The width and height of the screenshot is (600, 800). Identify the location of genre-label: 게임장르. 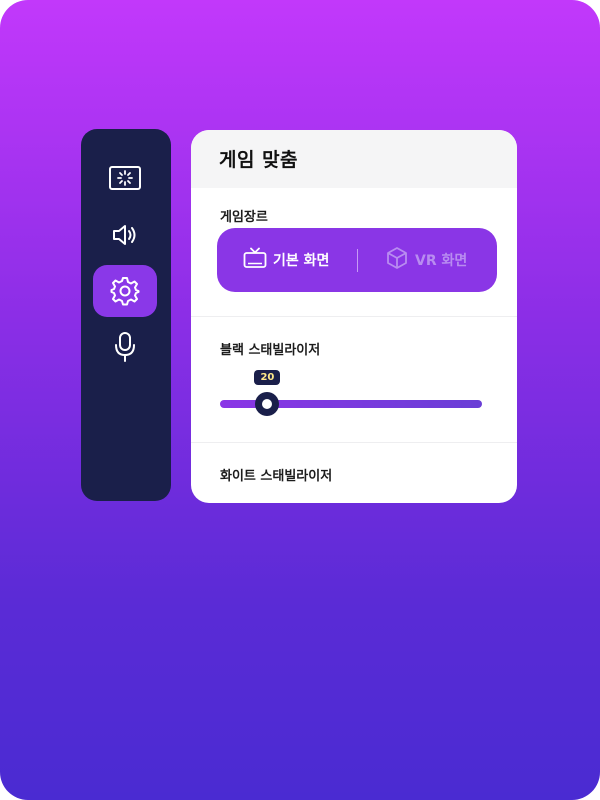
(244, 217).